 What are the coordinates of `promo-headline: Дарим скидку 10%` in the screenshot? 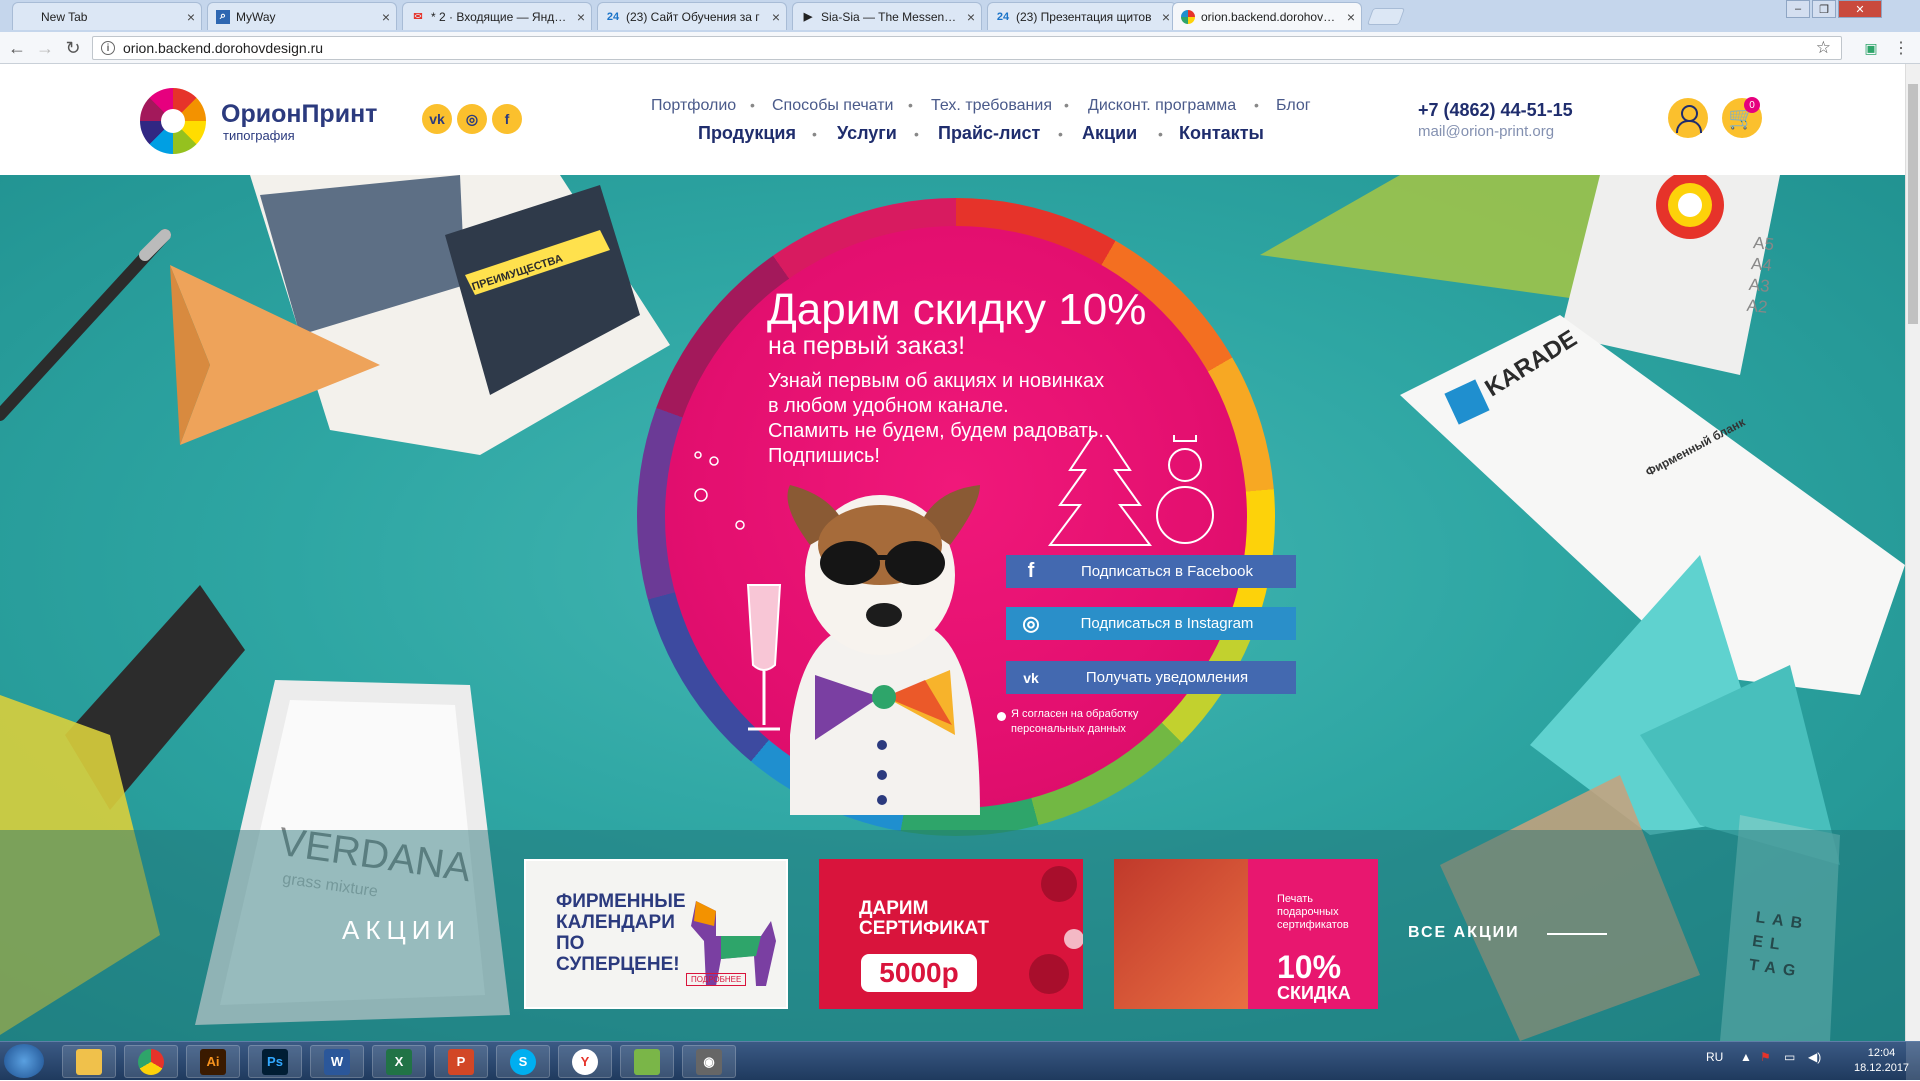 It's located at (957, 309).